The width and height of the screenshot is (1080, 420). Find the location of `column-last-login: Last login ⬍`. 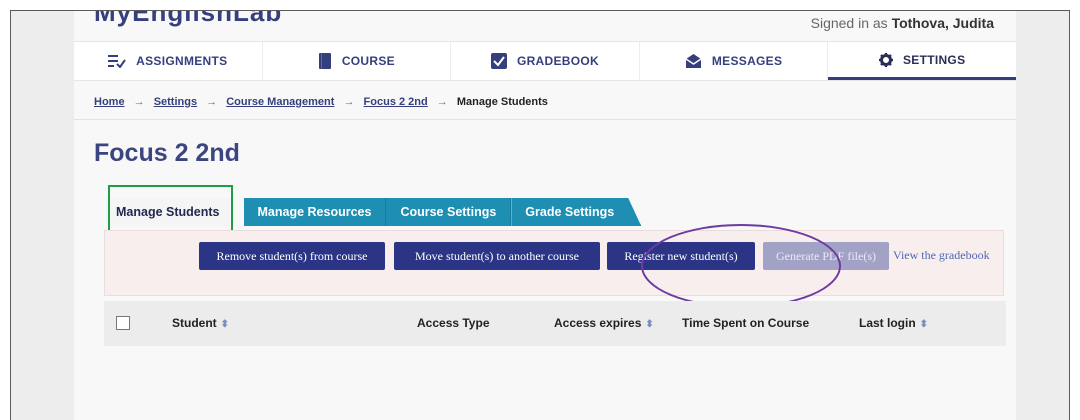

column-last-login: Last login ⬍ is located at coordinates (893, 323).